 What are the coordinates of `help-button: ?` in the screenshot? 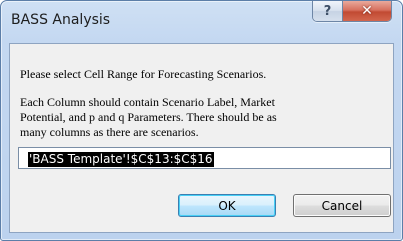 It's located at (328, 11).